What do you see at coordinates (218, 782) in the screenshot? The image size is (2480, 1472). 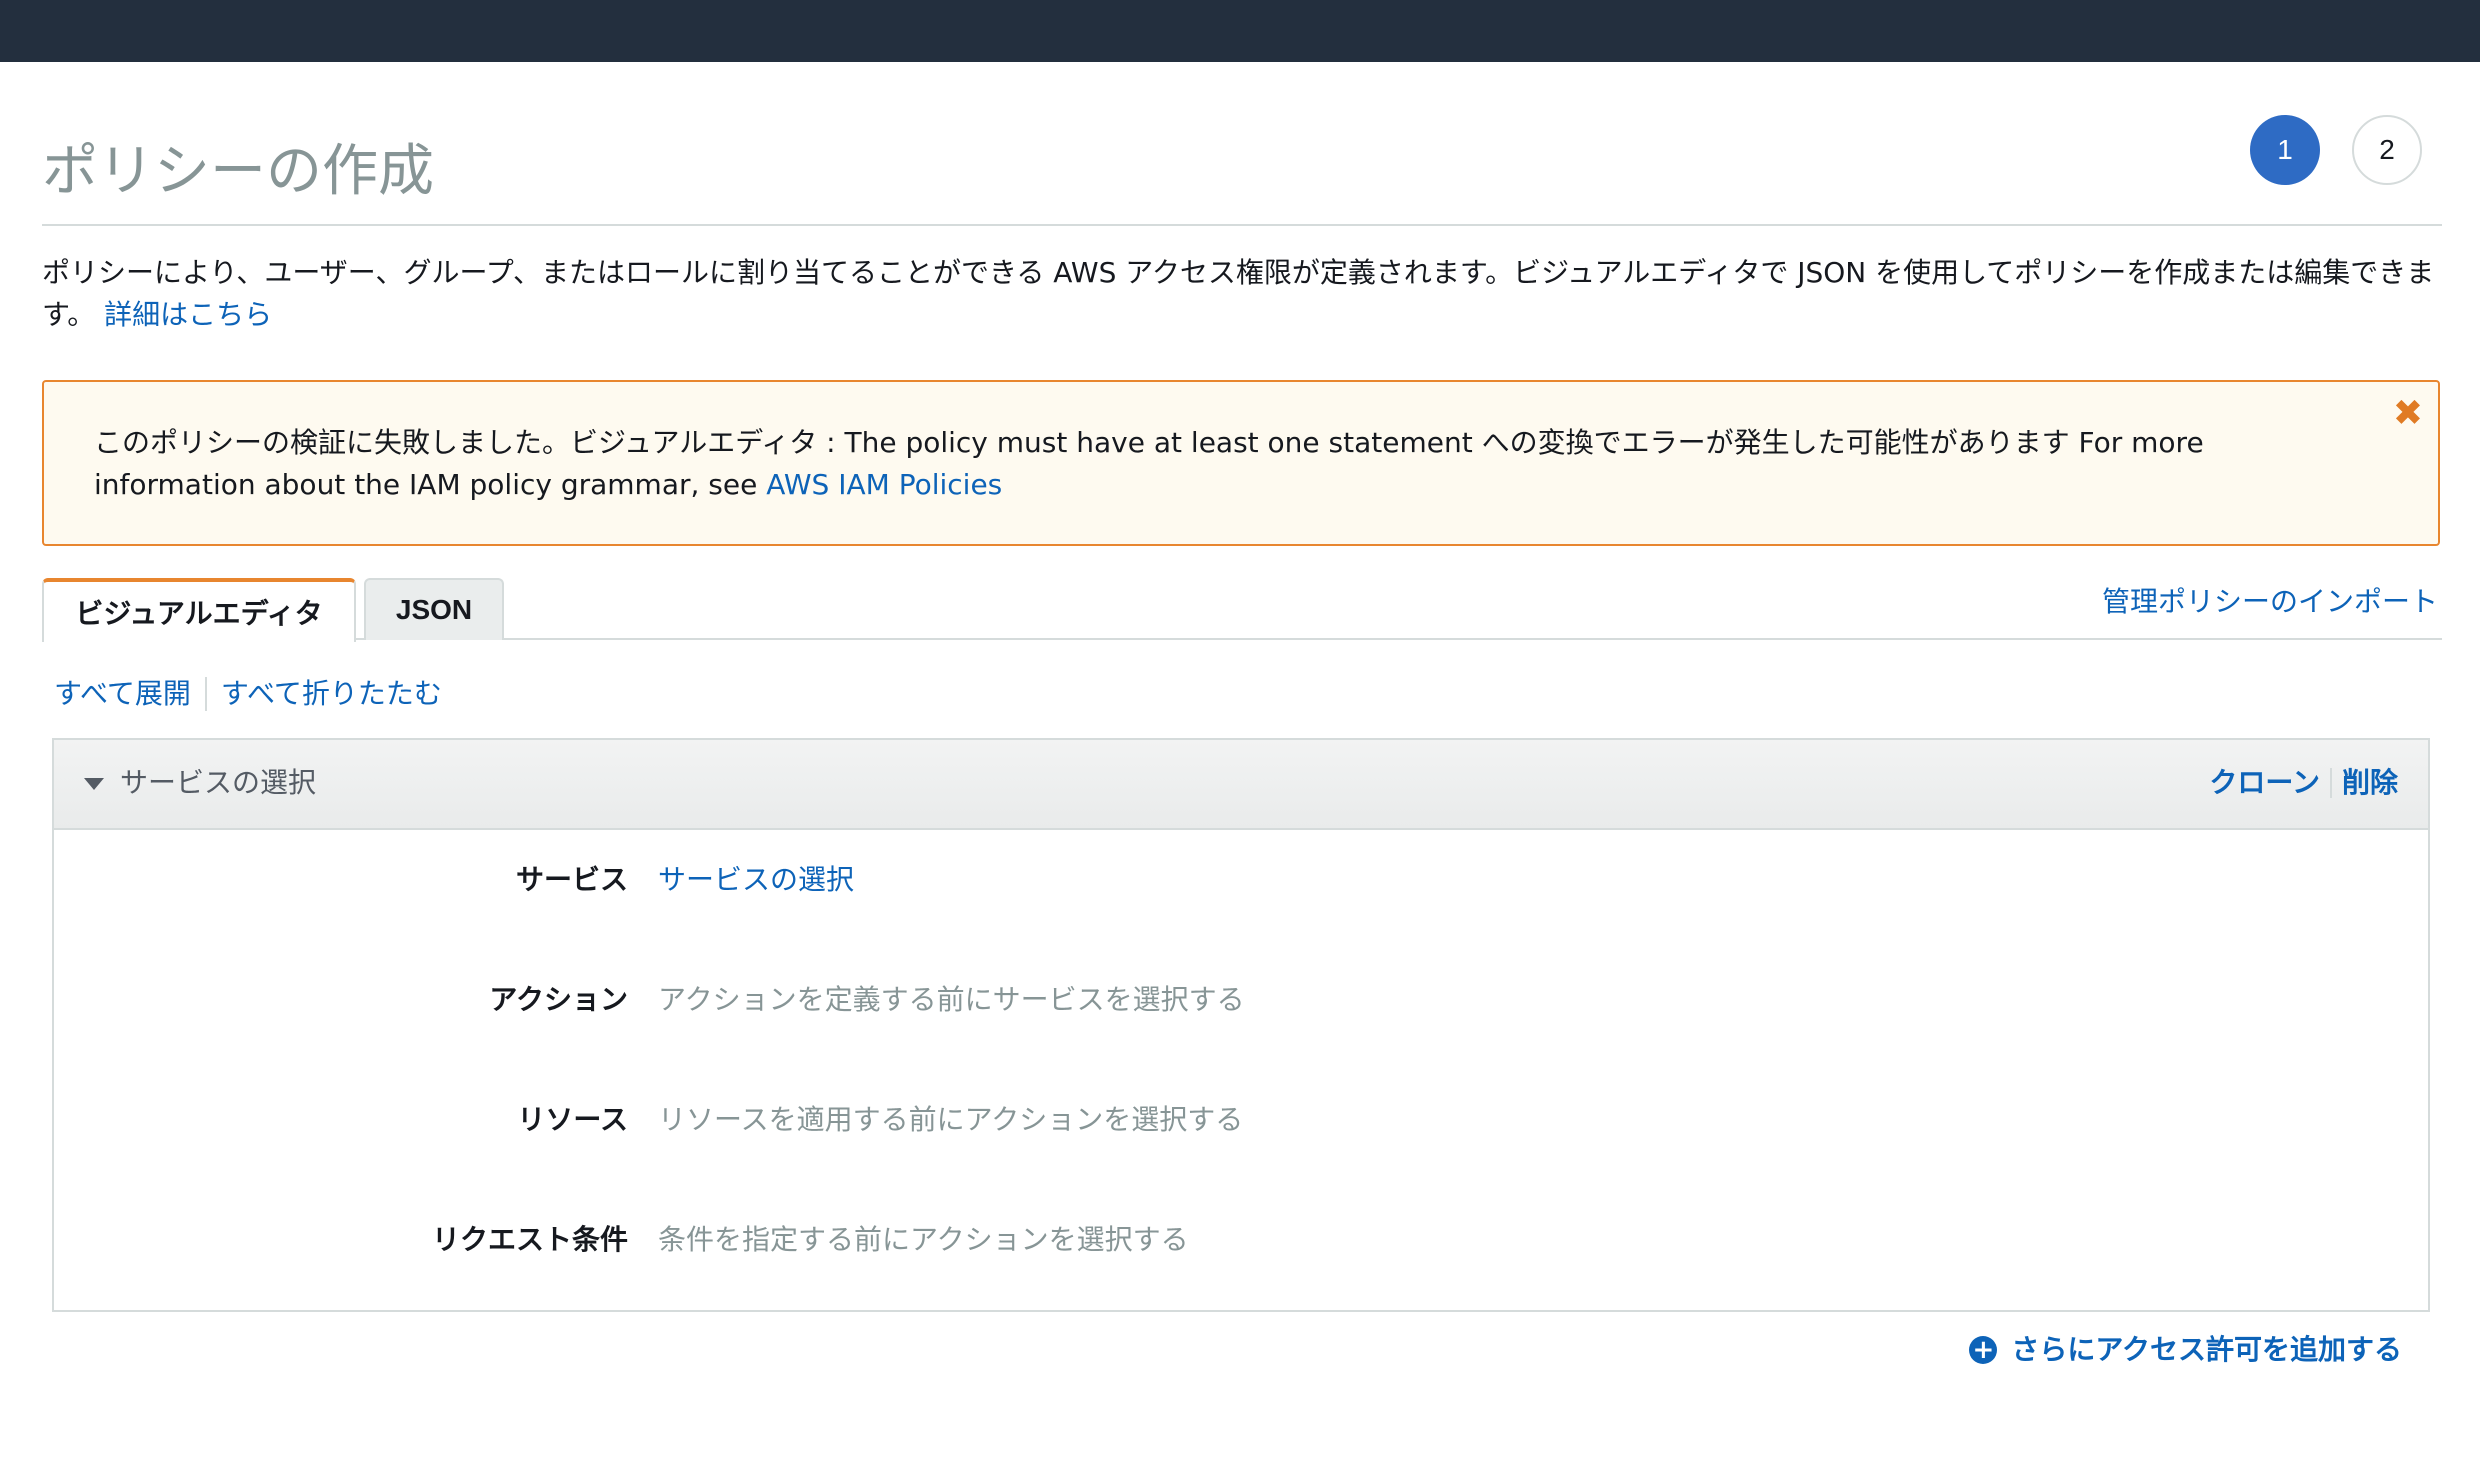 I see `panel-title: サービスの選択` at bounding box center [218, 782].